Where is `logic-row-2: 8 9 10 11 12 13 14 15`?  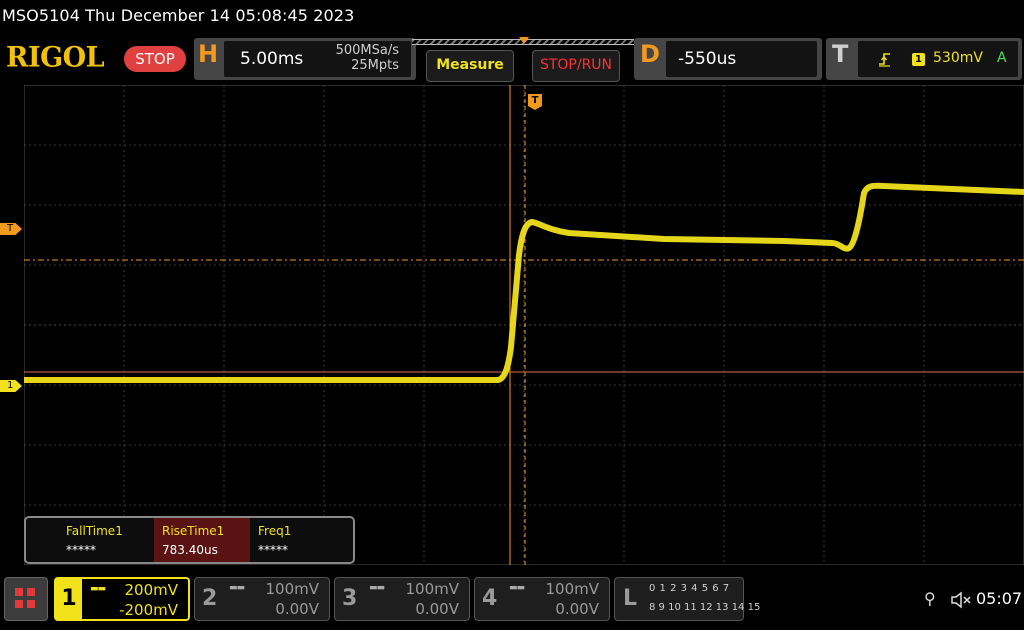 logic-row-2: 8 9 10 11 12 13 14 15 is located at coordinates (705, 607).